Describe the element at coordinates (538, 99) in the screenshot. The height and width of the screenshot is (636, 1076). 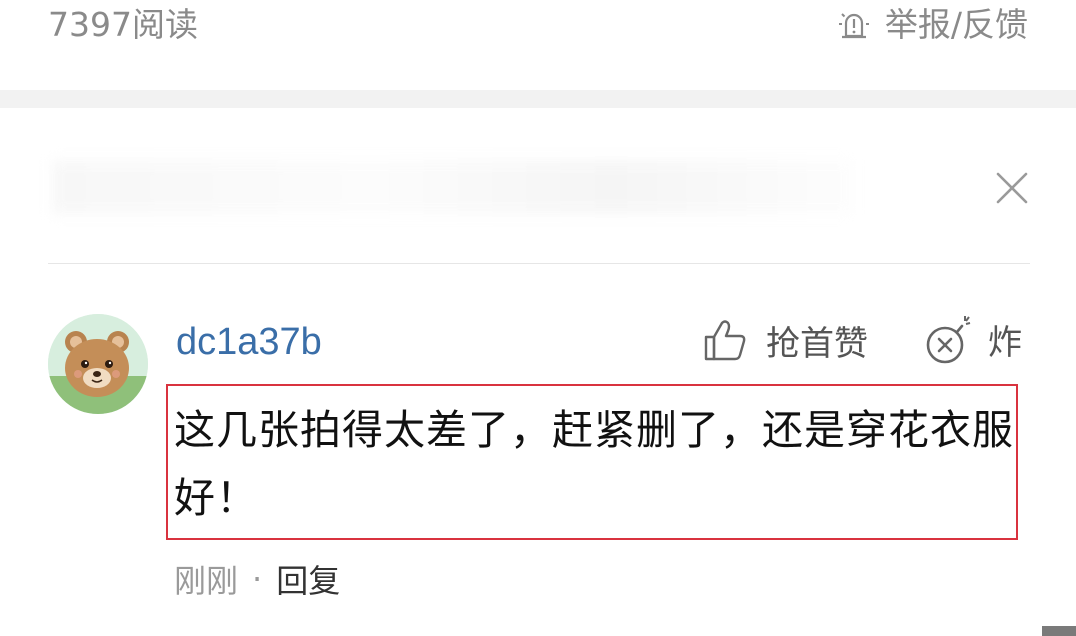
I see `section-separator` at that location.